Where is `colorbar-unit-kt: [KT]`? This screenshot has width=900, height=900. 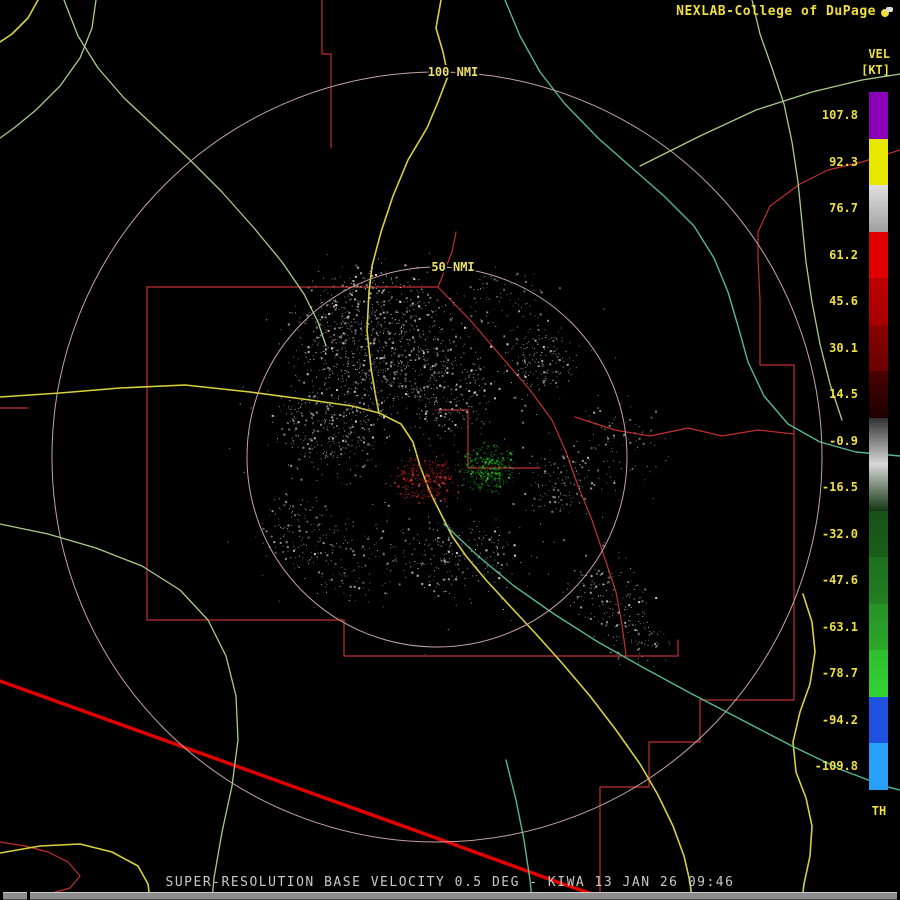 colorbar-unit-kt: [KT] is located at coordinates (875, 70).